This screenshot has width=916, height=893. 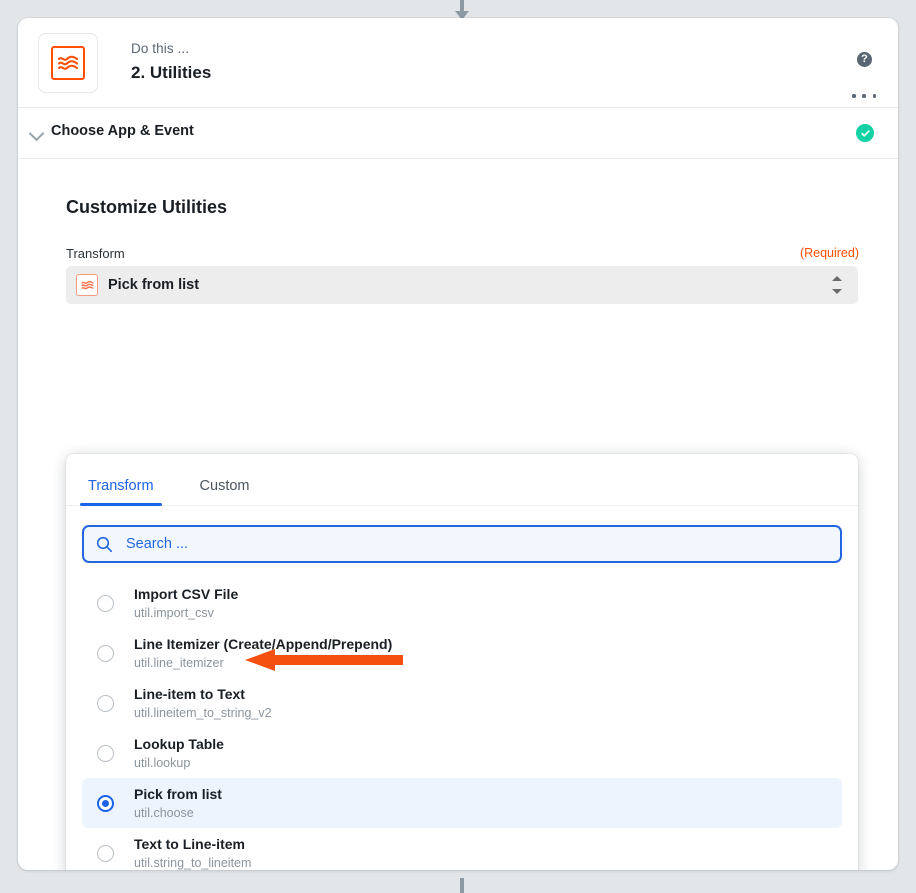 I want to click on option-title: Lookup Table, so click(x=179, y=743).